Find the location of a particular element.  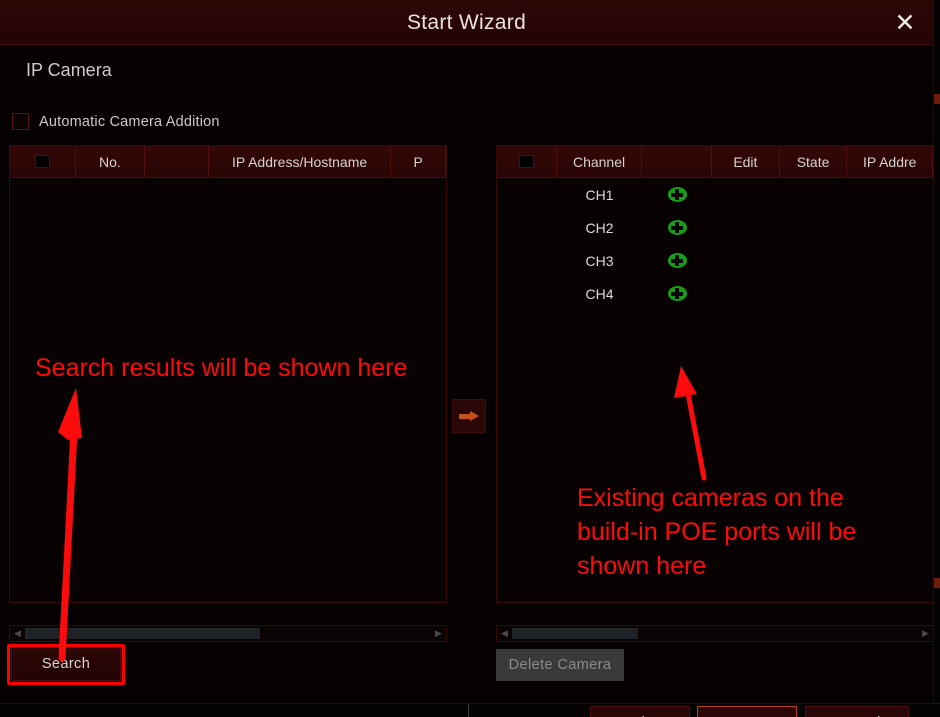

close-icon: ✕ is located at coordinates (905, 23).